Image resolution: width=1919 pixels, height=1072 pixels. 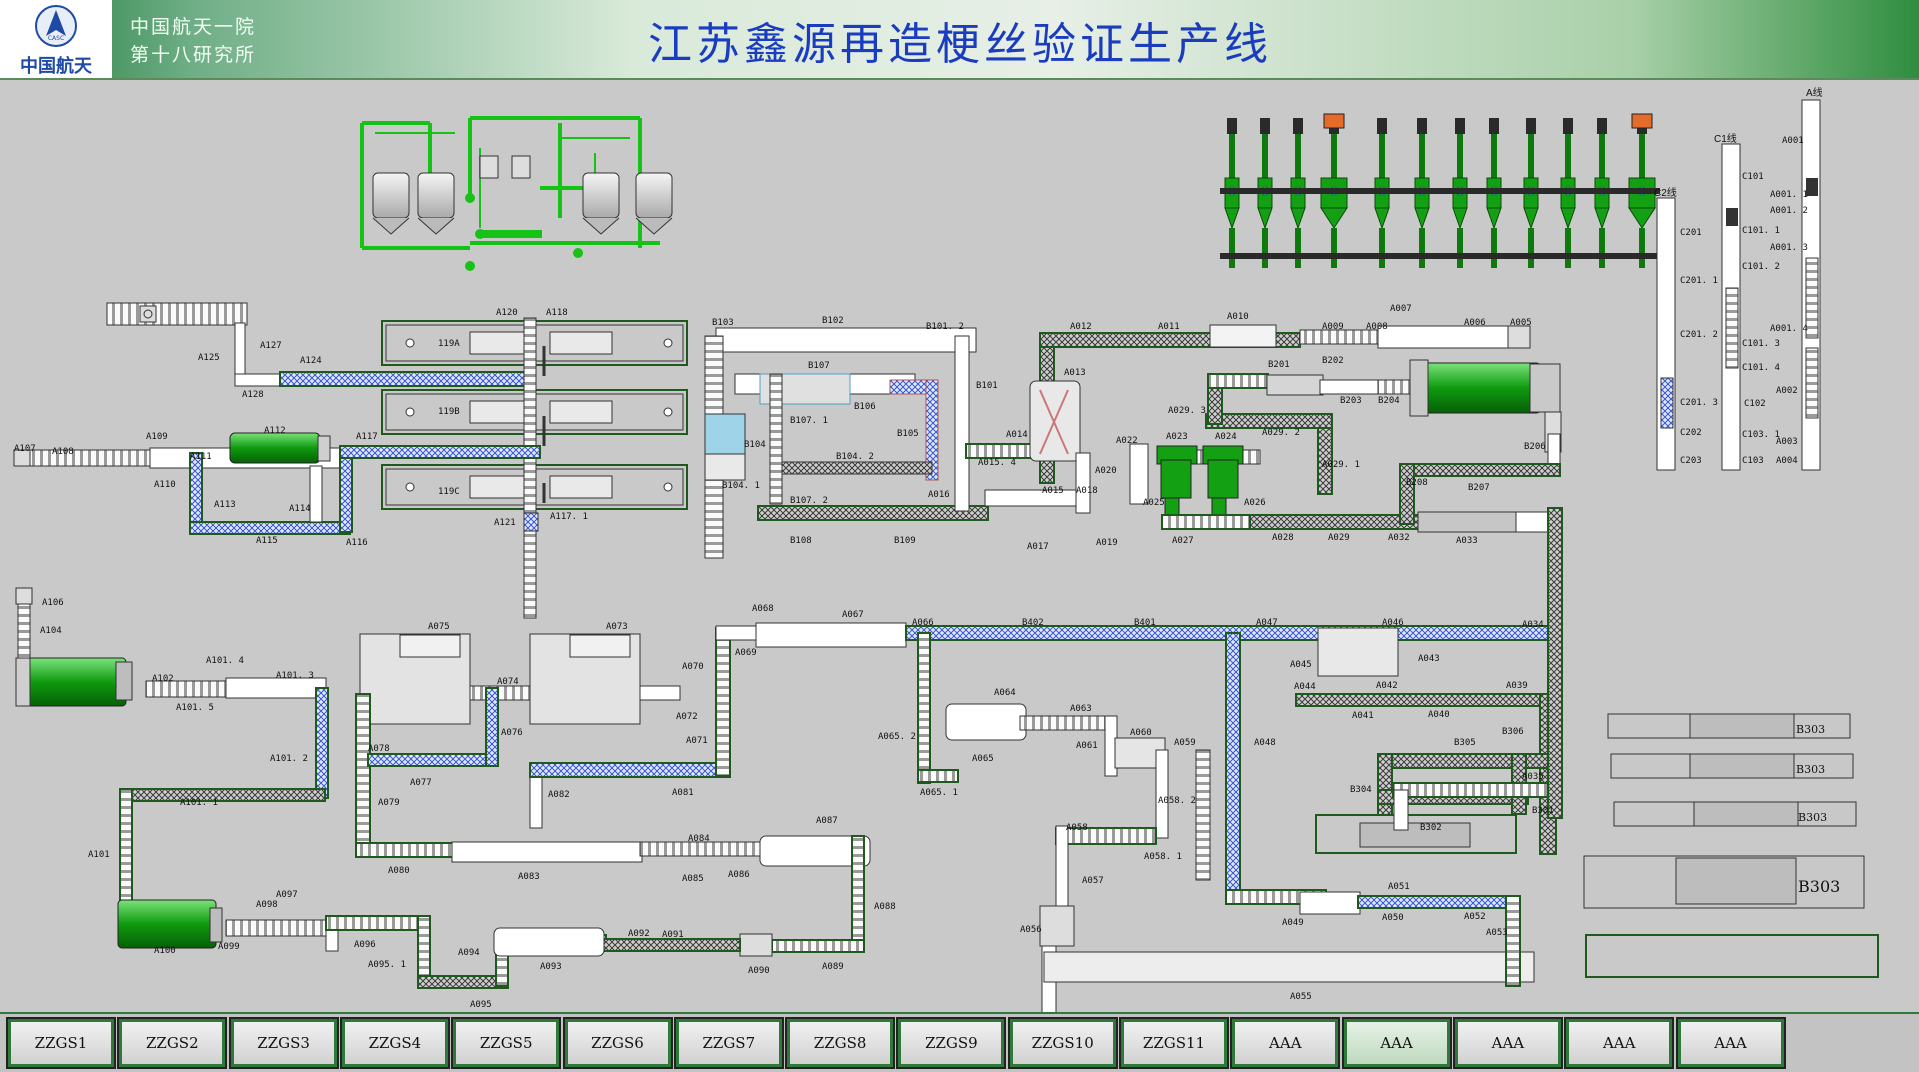 I want to click on equipment-label-a040: A040, so click(x=1439, y=715).